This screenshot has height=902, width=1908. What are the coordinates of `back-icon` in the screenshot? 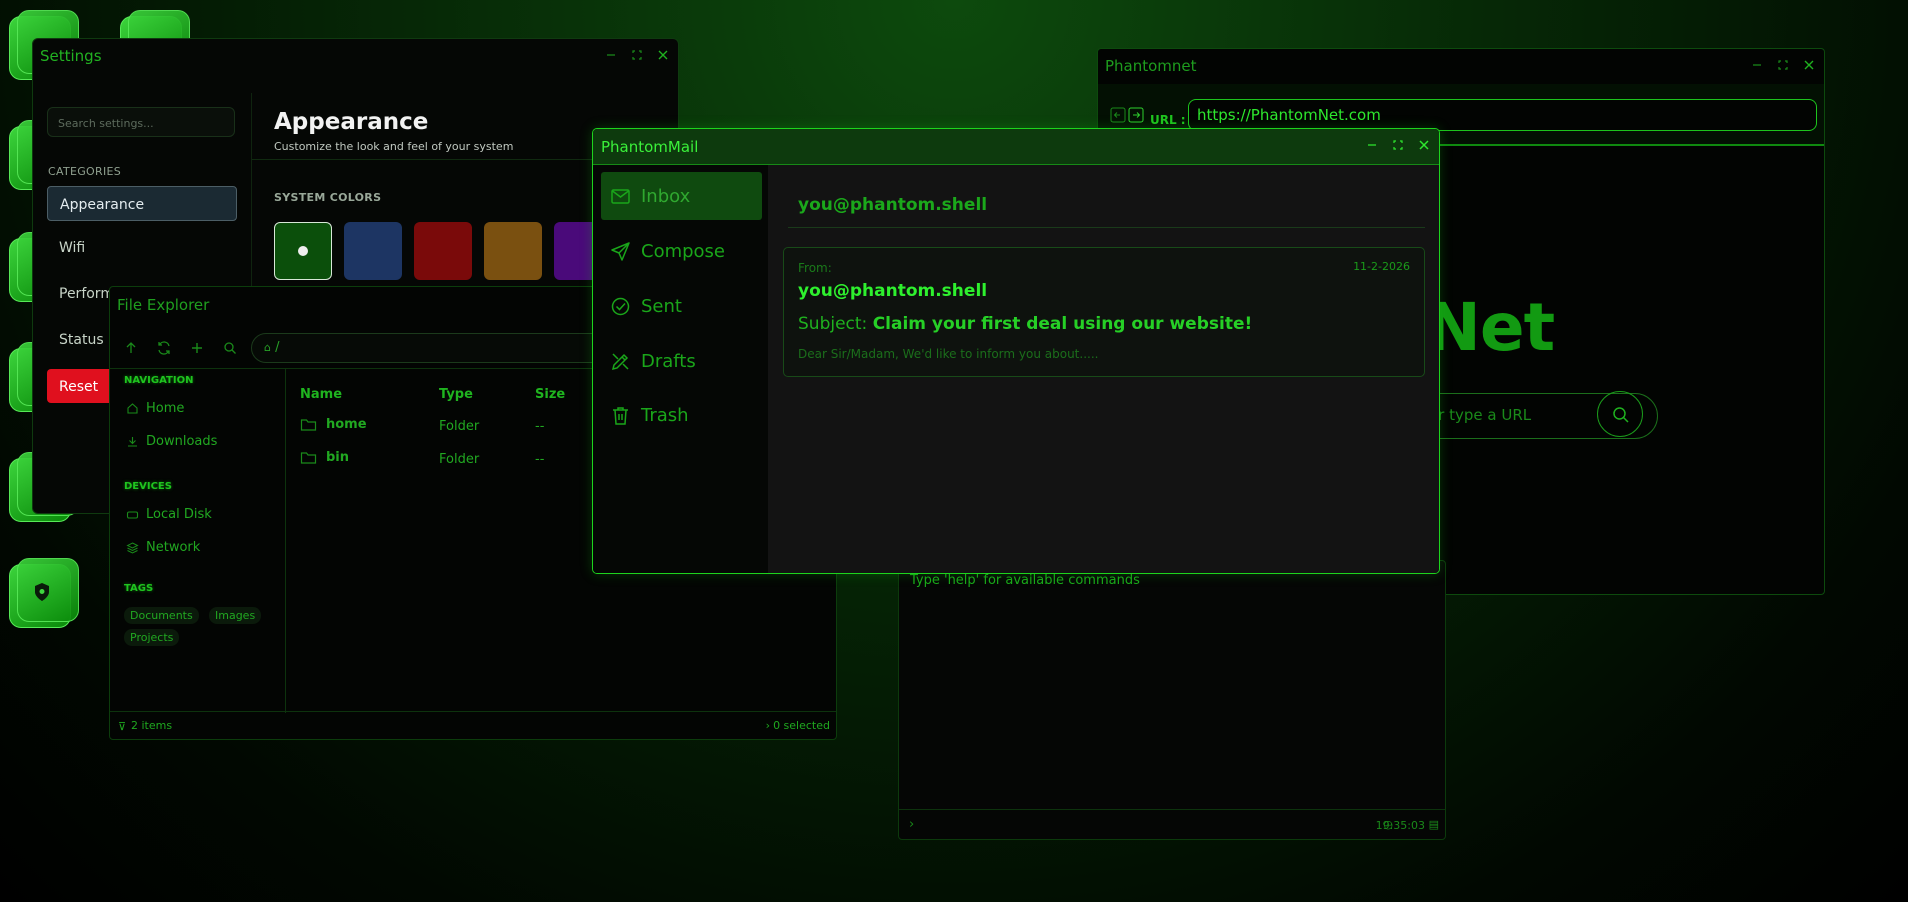 It's located at (1118, 115).